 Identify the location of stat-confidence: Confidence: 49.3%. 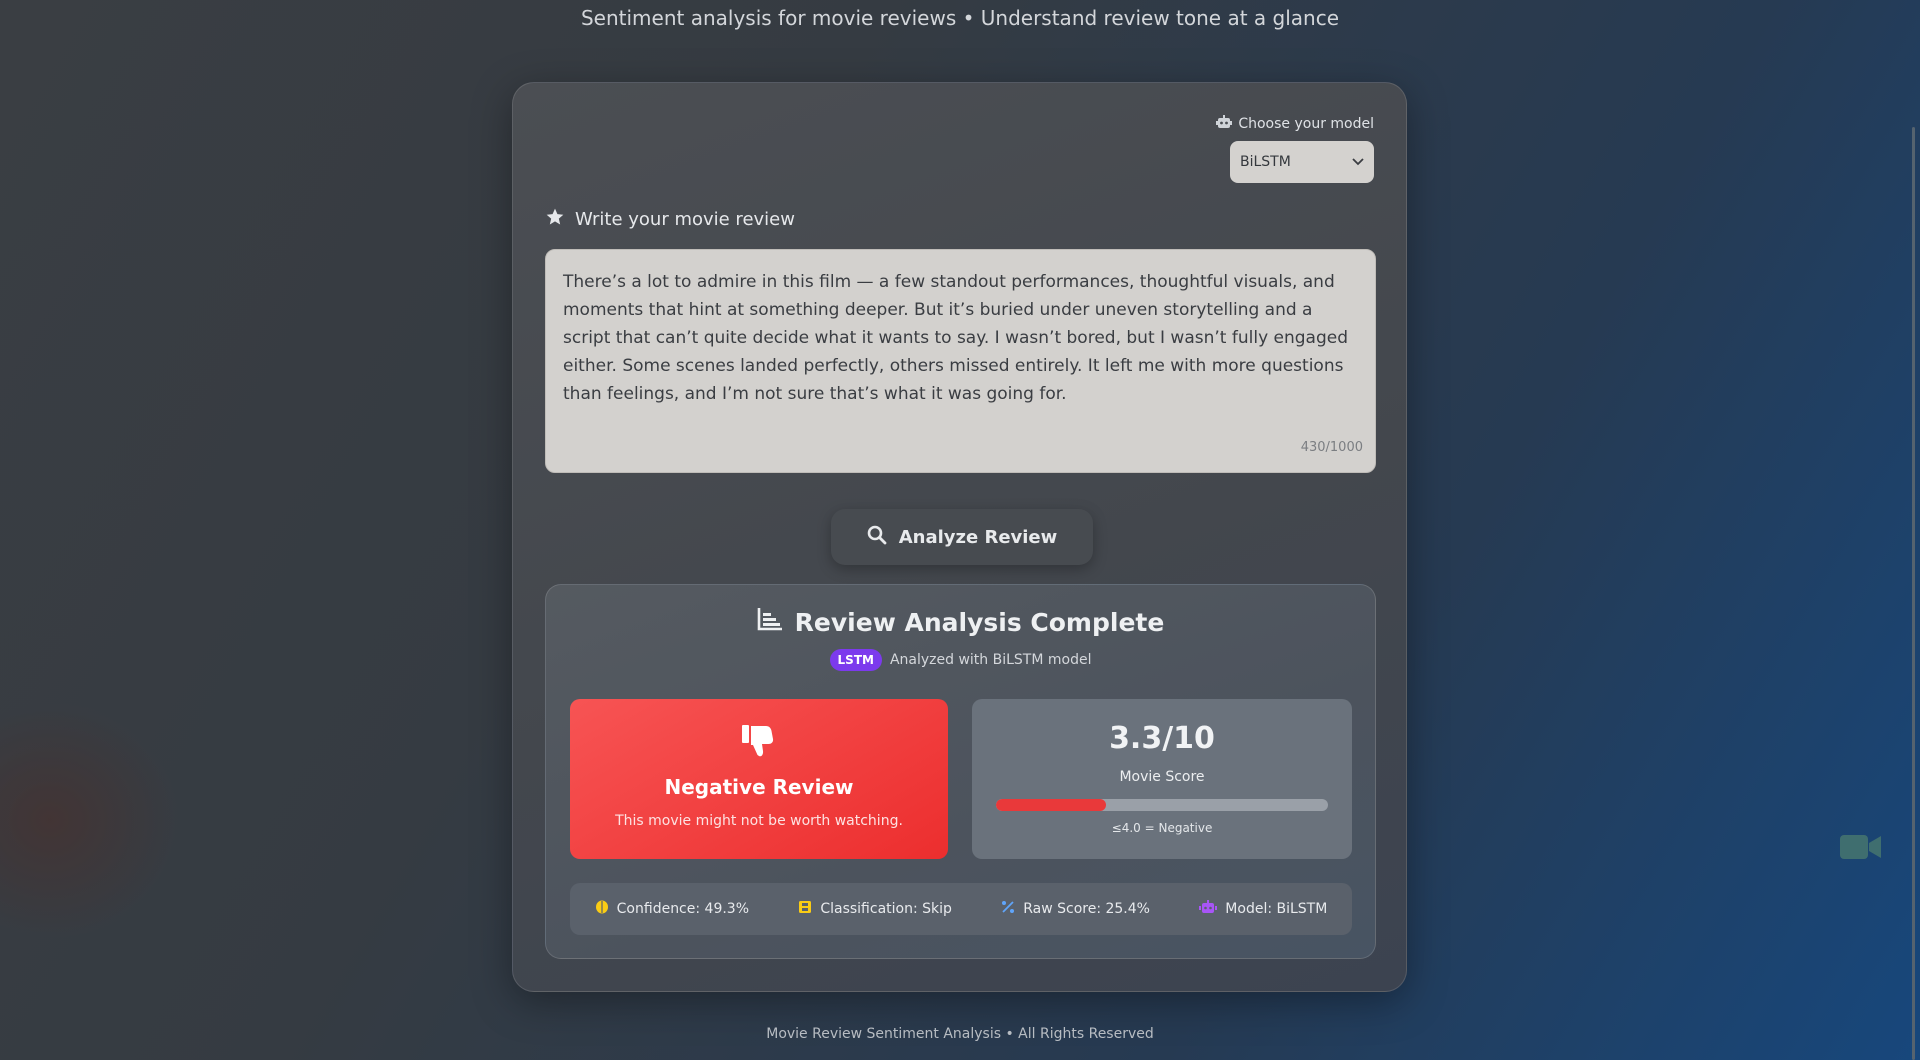
(672, 909).